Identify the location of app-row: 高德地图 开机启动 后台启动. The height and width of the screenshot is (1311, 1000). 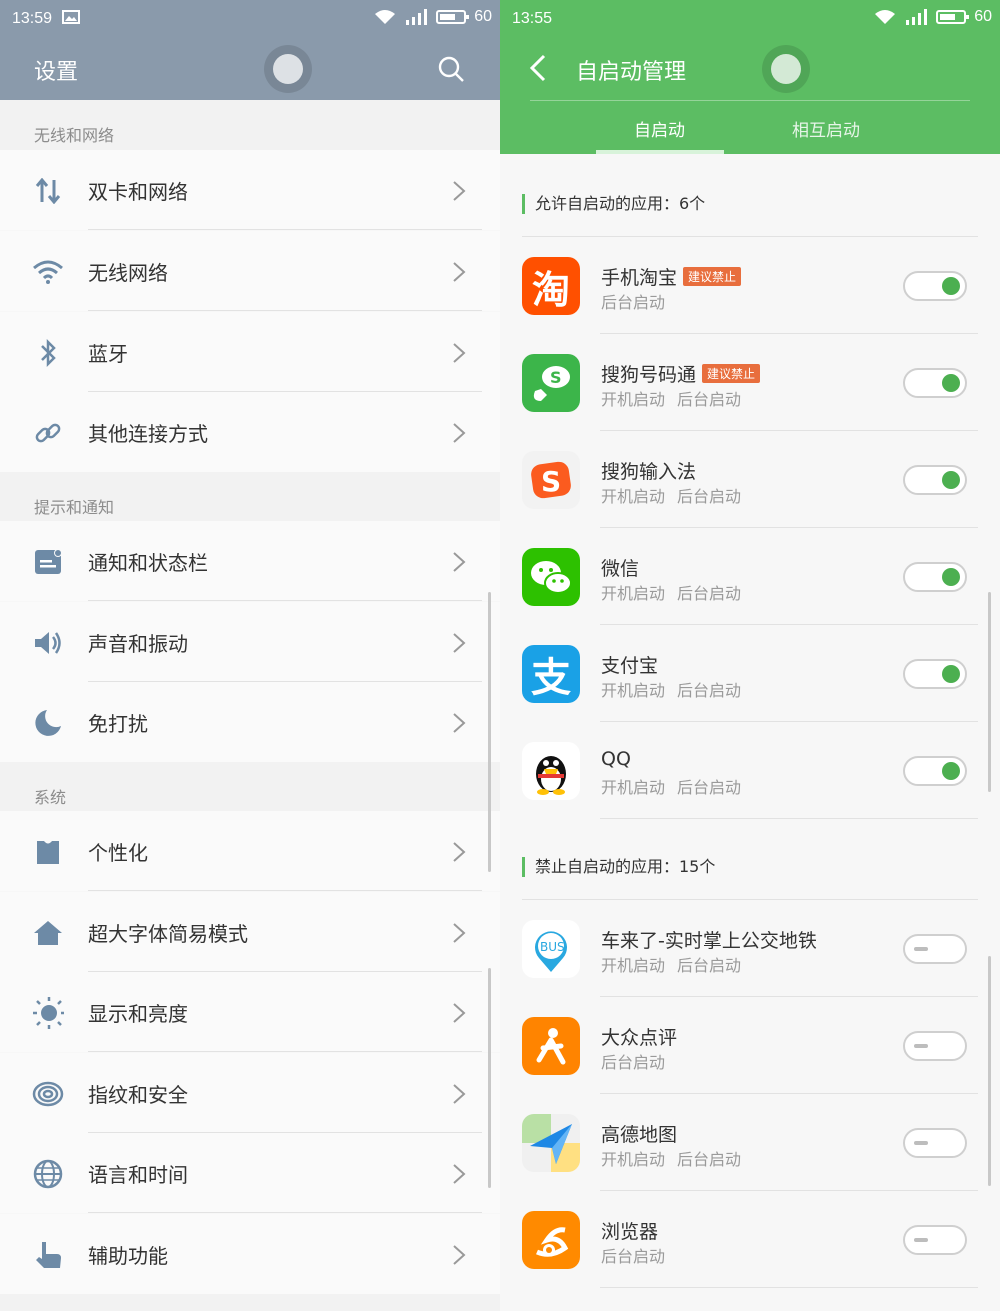
(750, 1142).